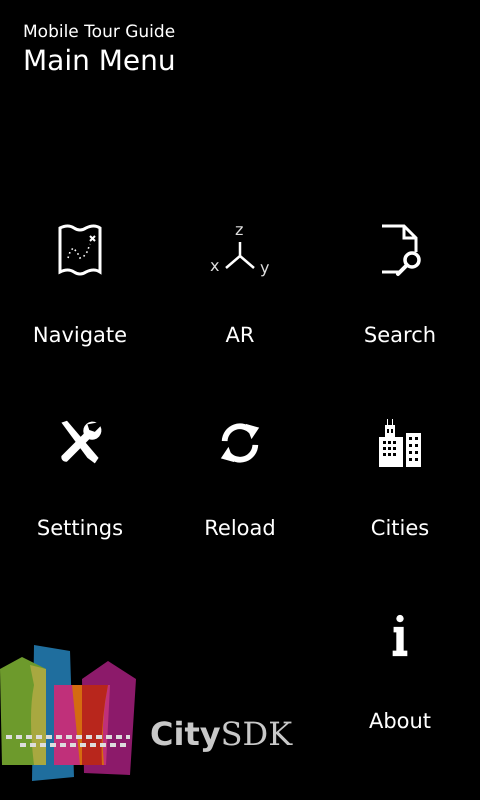 The image size is (480, 800). Describe the element at coordinates (80, 528) in the screenshot. I see `menu-label: Settings` at that location.